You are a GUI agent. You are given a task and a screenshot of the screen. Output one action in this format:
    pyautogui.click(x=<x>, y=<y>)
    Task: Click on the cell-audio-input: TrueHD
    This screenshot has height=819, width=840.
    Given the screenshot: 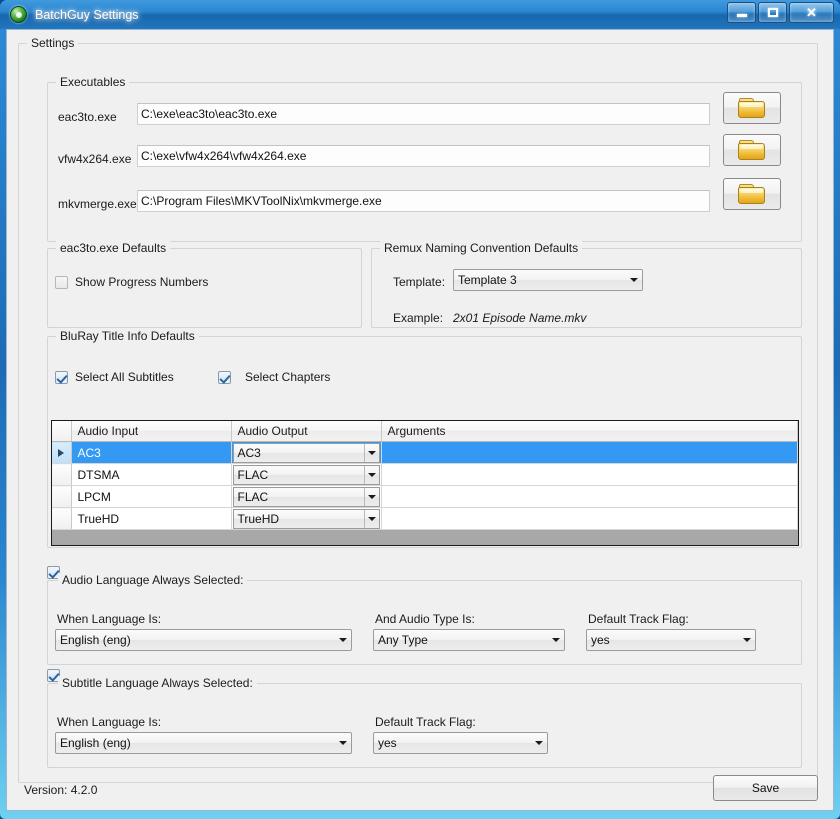 What is the action you would take?
    pyautogui.click(x=151, y=518)
    